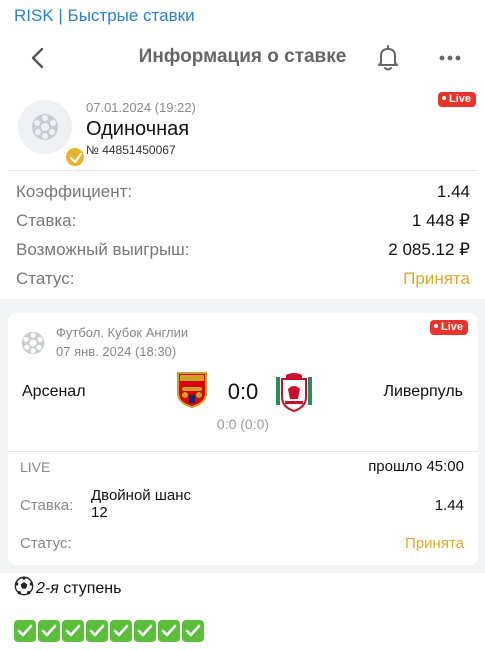 The image size is (485, 650). What do you see at coordinates (131, 150) in the screenshot?
I see `bet-number: № 44851450067` at bounding box center [131, 150].